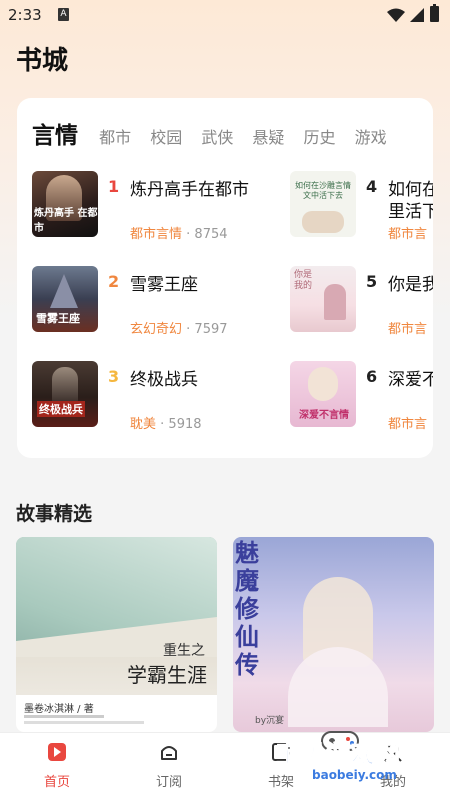 The image size is (450, 801). What do you see at coordinates (55, 133) in the screenshot?
I see `tab-romance: 言情` at bounding box center [55, 133].